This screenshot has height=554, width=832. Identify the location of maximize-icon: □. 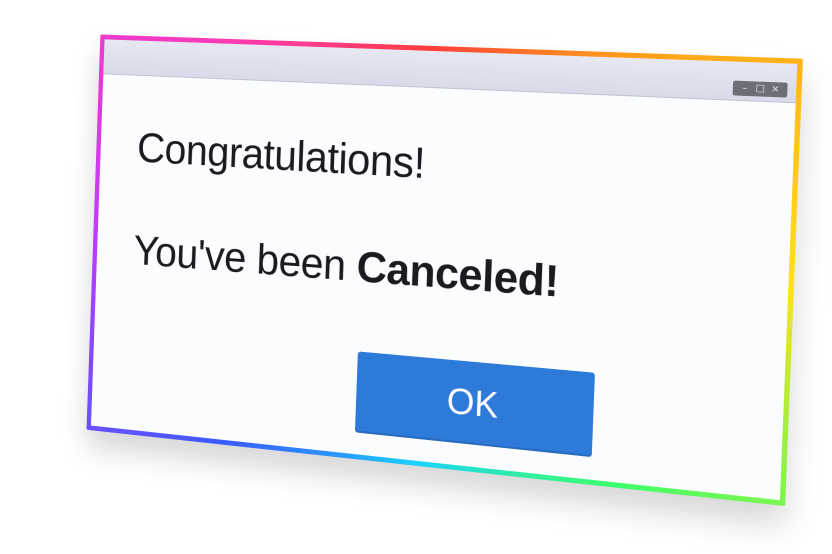
(759, 88).